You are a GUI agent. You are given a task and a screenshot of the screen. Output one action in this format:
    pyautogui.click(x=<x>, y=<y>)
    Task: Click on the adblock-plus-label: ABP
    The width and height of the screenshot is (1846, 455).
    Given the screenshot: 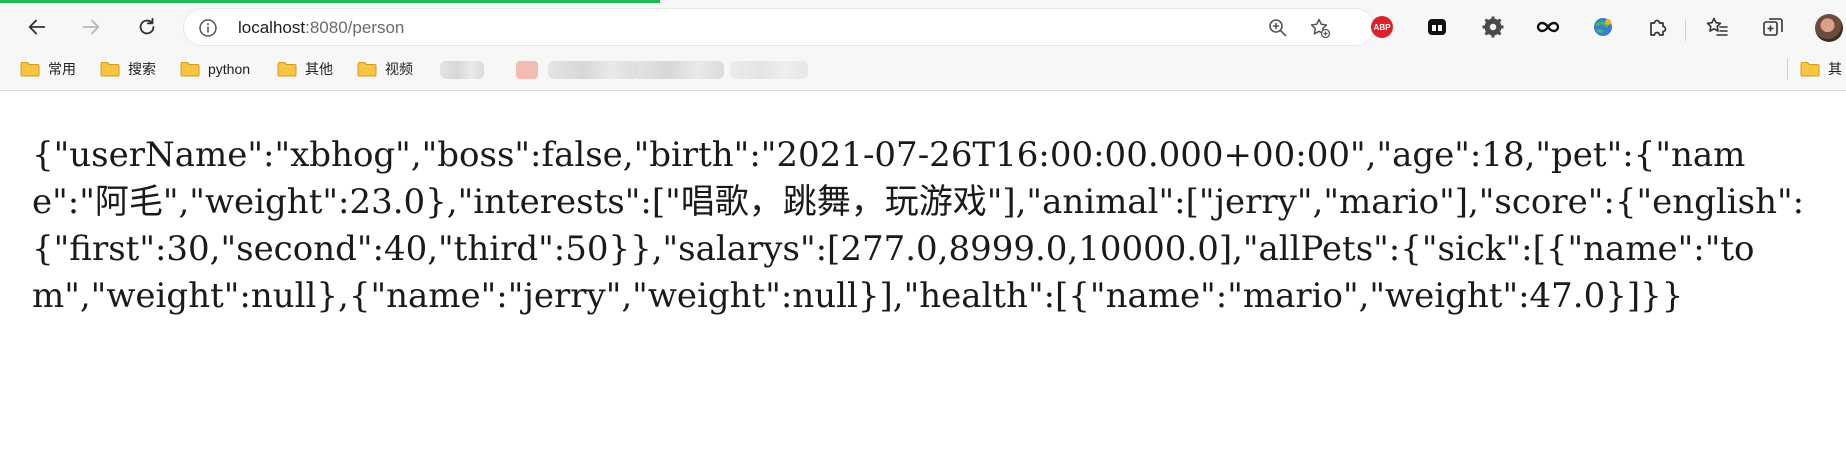 What is the action you would take?
    pyautogui.click(x=1382, y=27)
    